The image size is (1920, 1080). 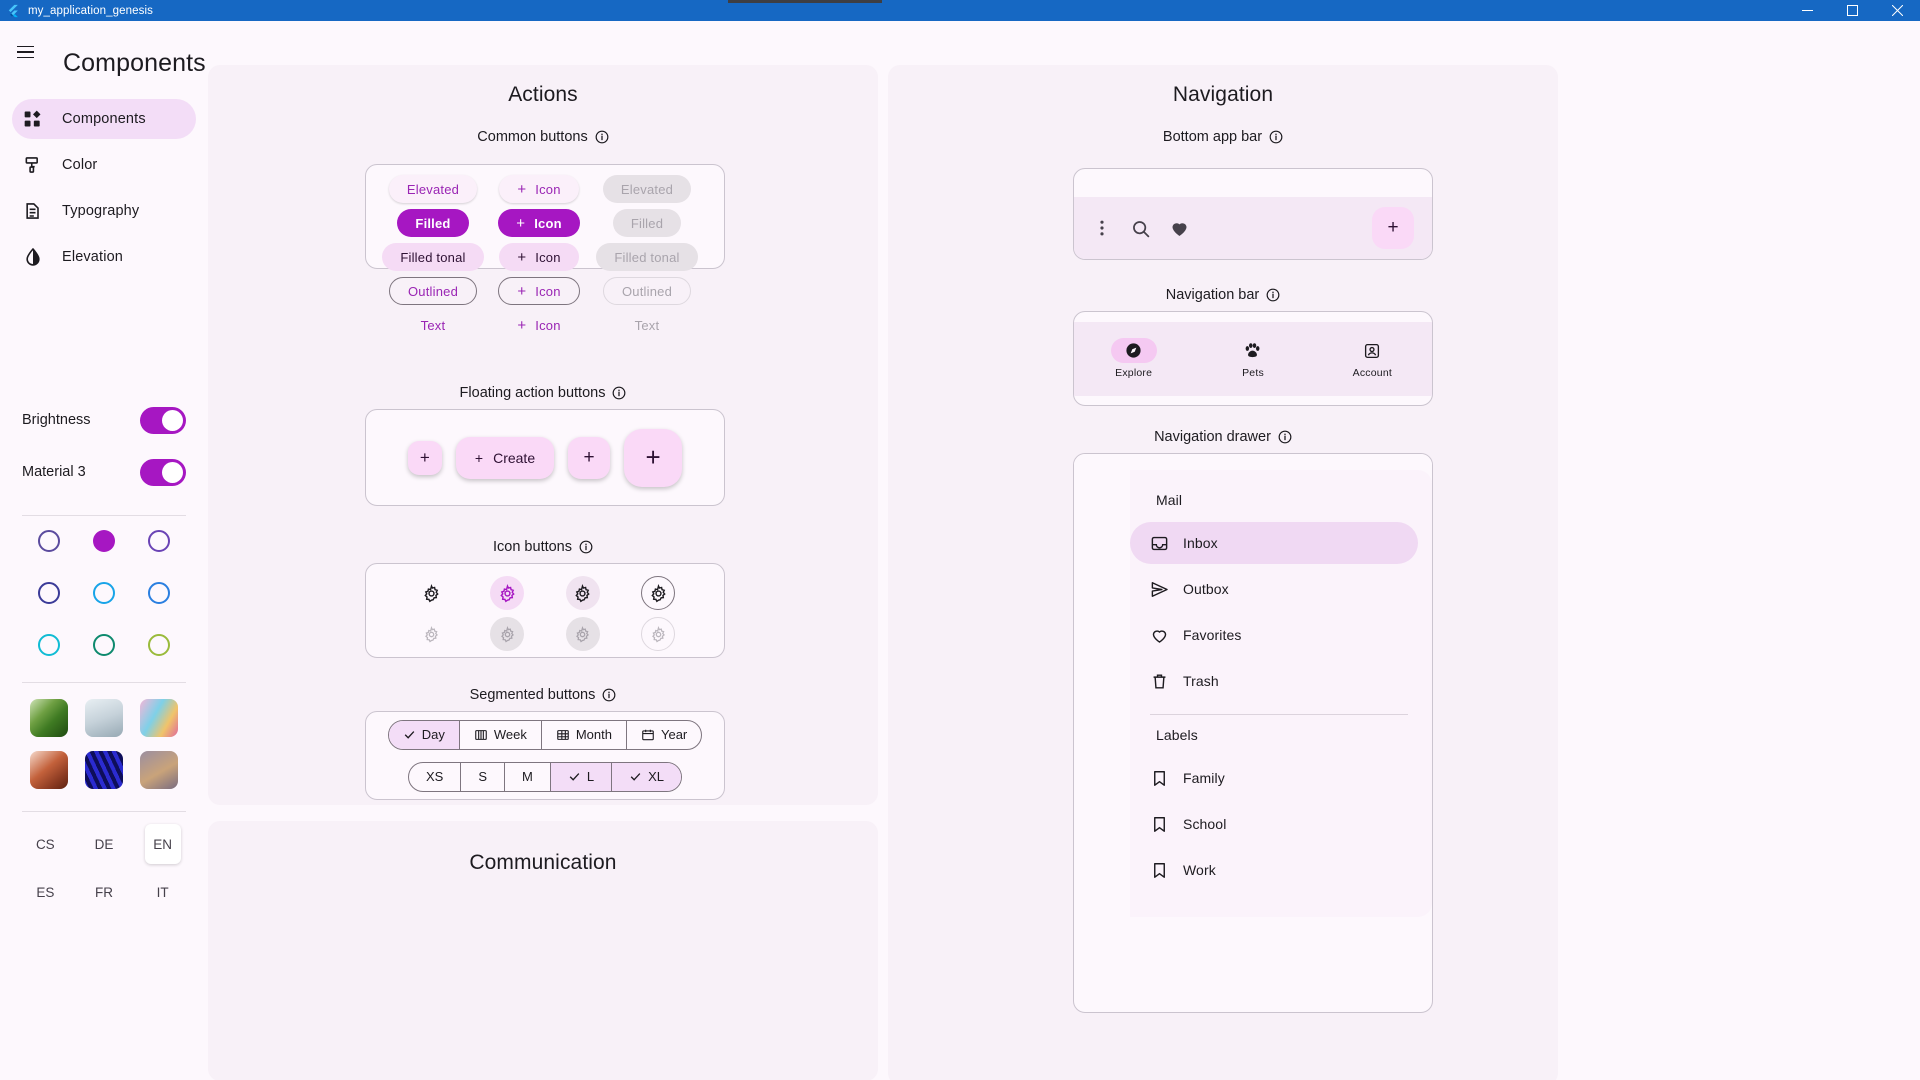 I want to click on sidebar-item-label: Typography, so click(x=101, y=211).